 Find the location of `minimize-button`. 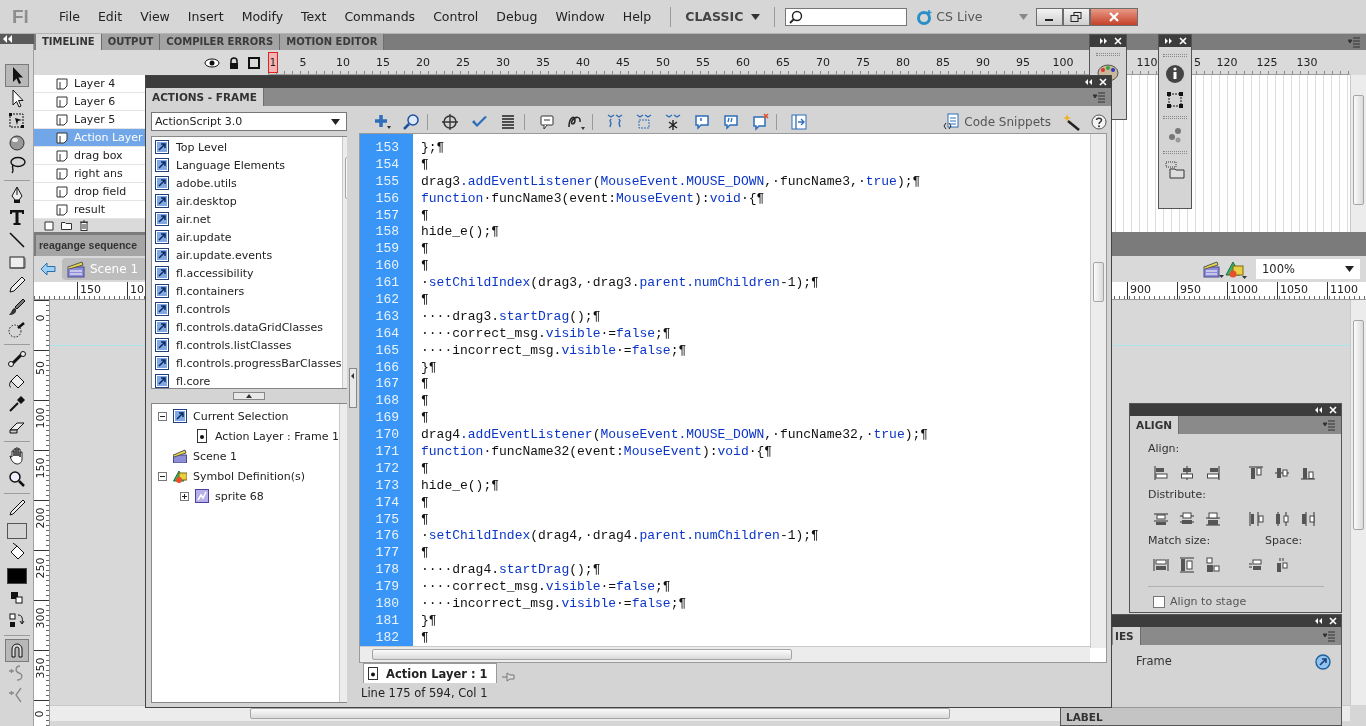

minimize-button is located at coordinates (1049, 16).